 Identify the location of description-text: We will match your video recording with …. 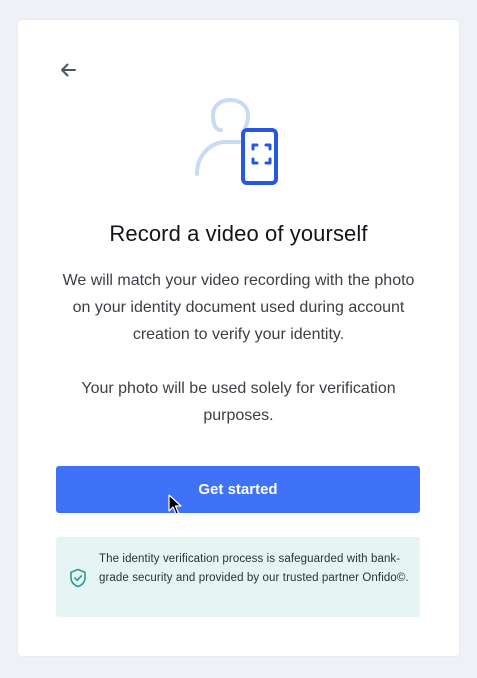
(238, 307).